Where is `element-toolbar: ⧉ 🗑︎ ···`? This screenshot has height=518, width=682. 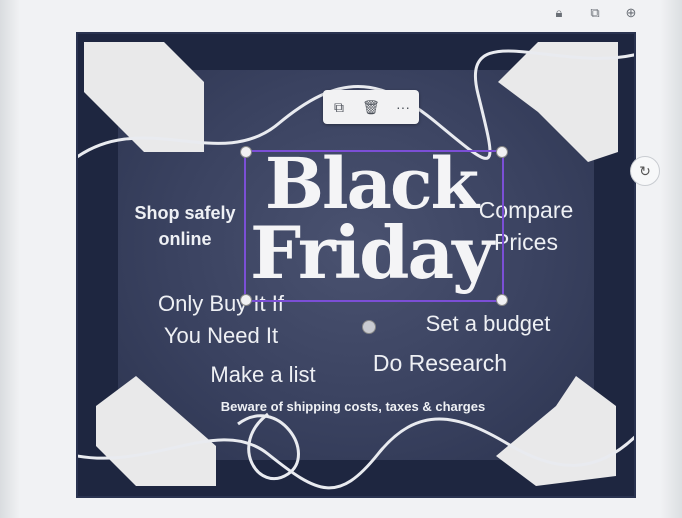 element-toolbar: ⧉ 🗑︎ ··· is located at coordinates (371, 107).